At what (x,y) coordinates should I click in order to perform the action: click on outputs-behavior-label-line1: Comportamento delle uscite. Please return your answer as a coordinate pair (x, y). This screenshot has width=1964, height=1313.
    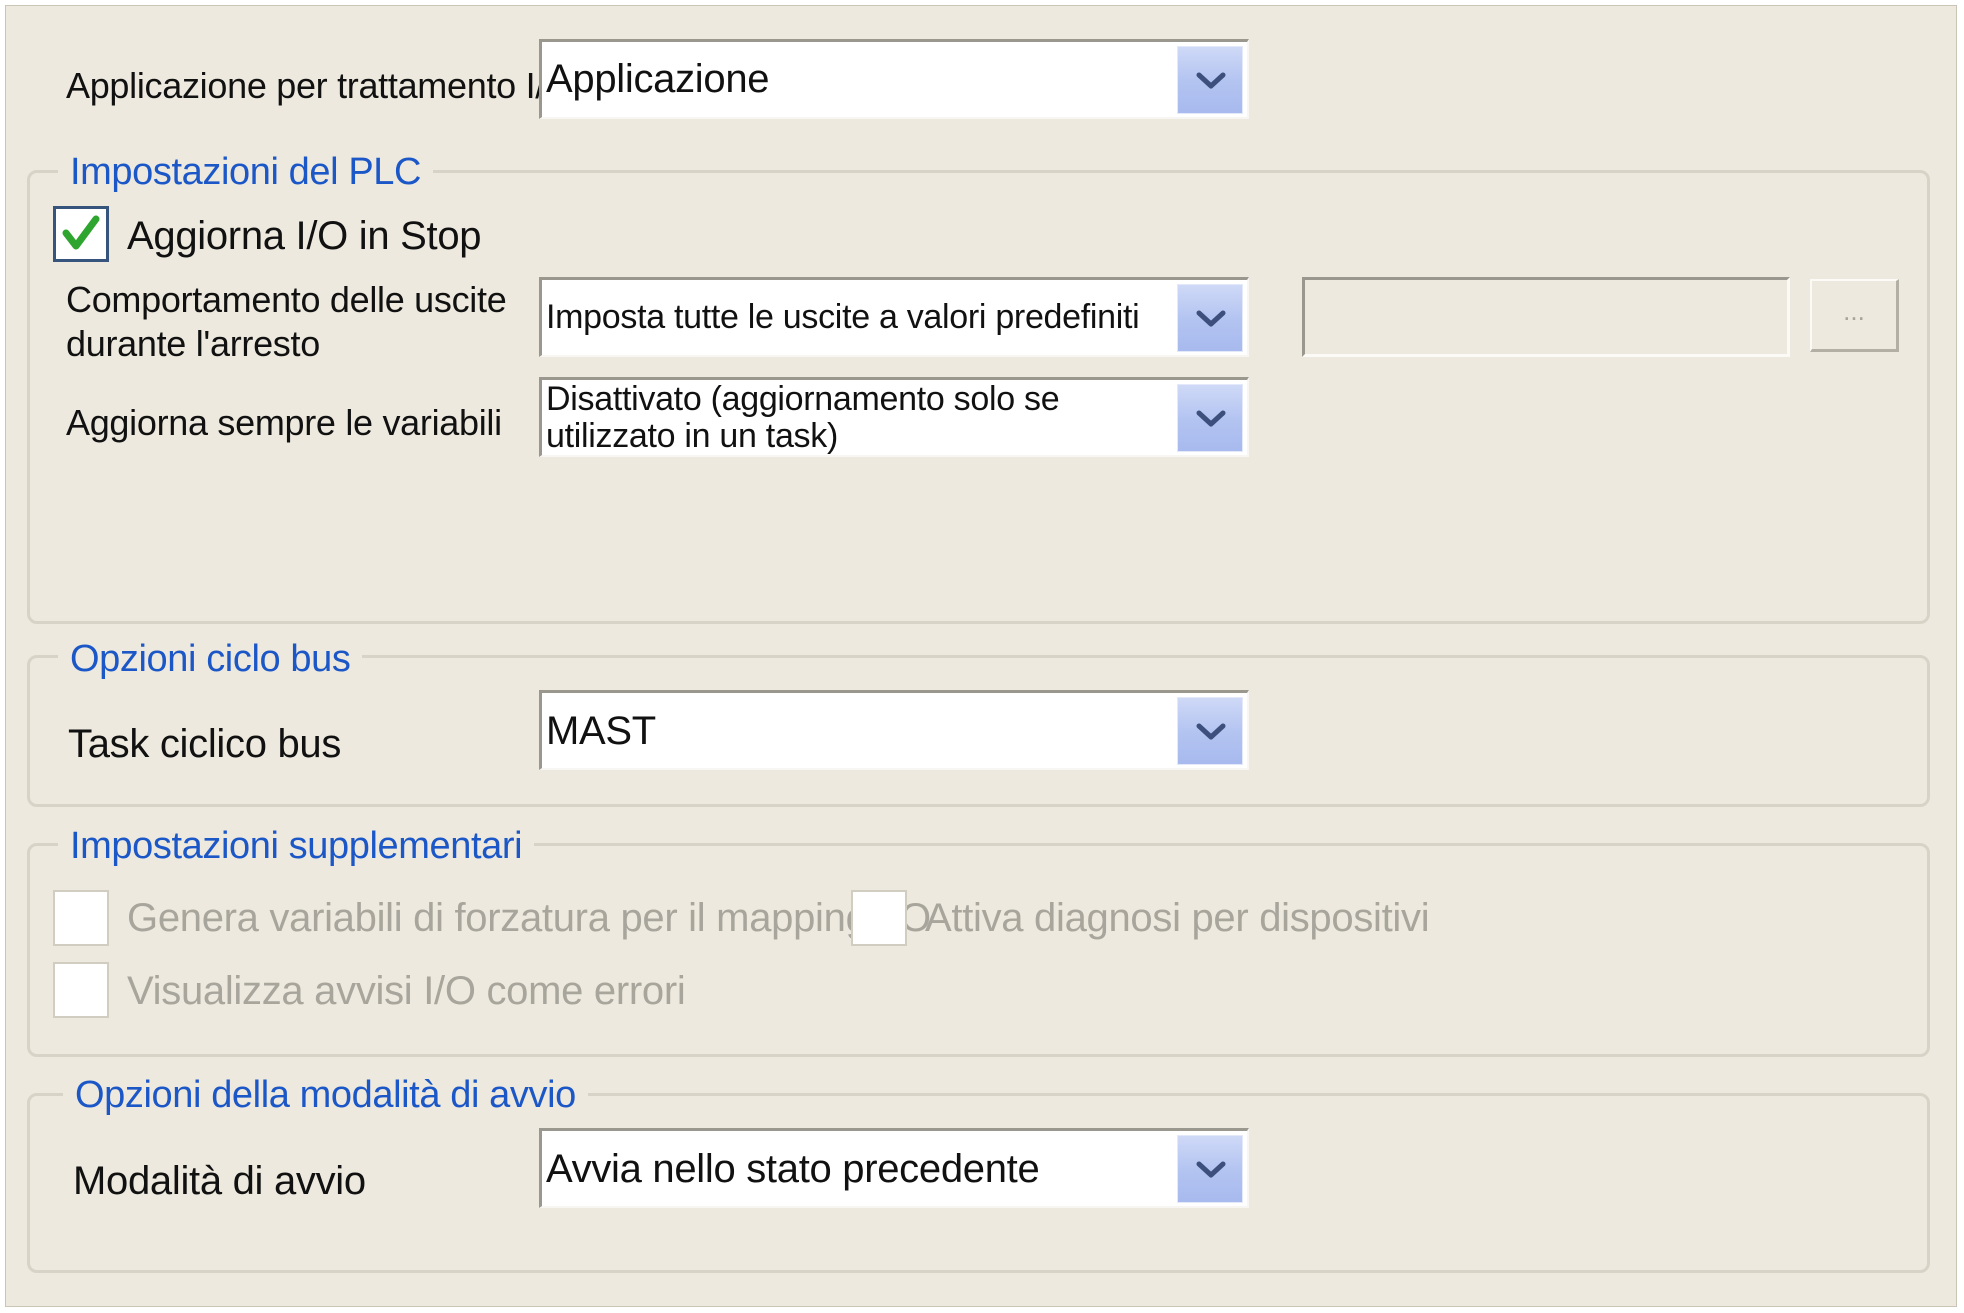
    Looking at the image, I should click on (286, 299).